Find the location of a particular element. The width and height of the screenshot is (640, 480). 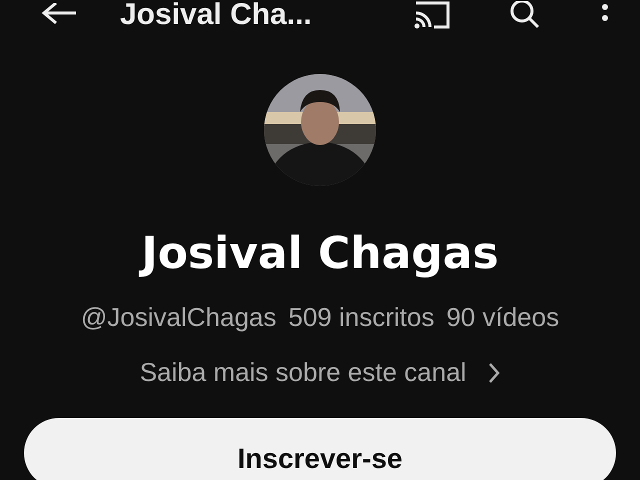

chevron-right-icon is located at coordinates (494, 373).